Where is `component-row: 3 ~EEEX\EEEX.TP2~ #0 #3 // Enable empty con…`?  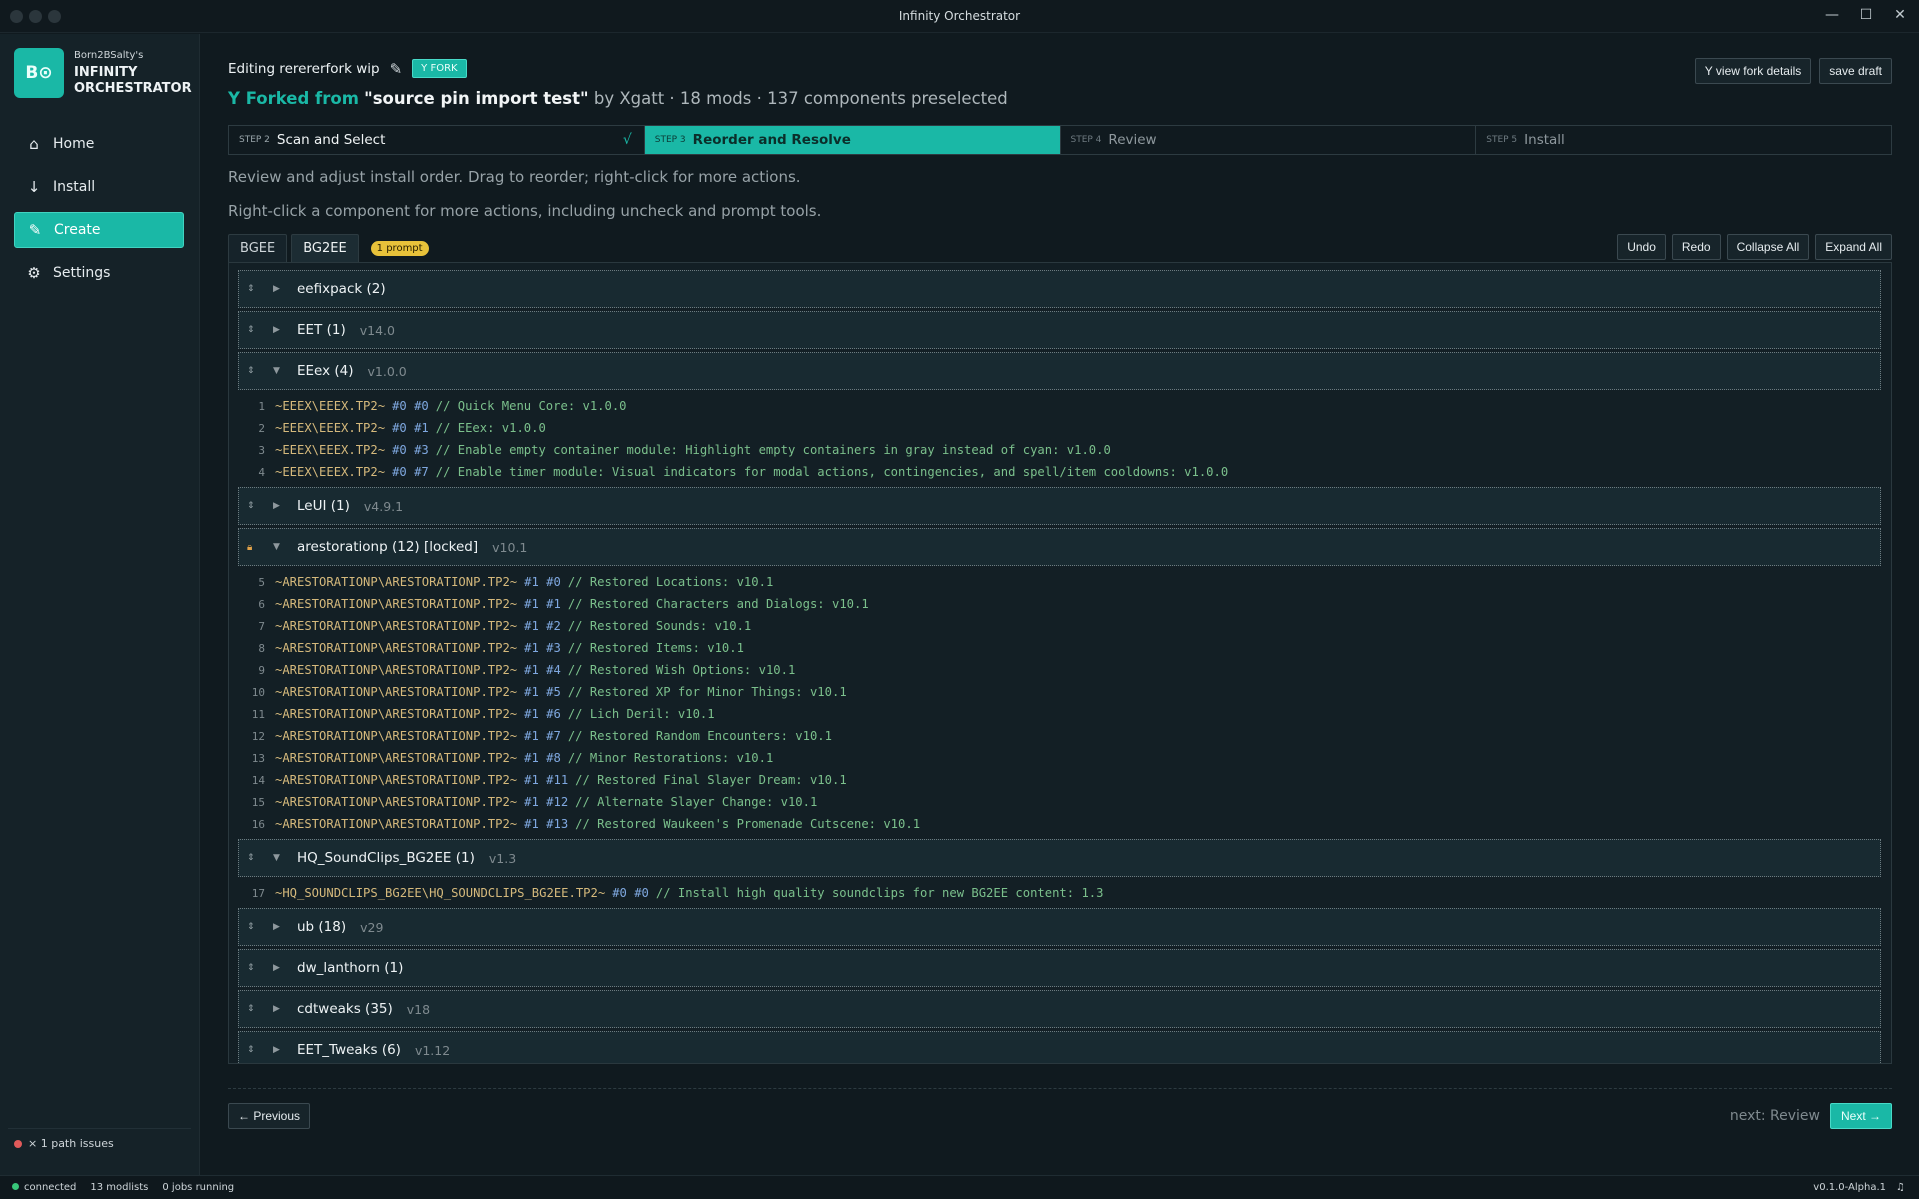 component-row: 3 ~EEEX\EEEX.TP2~ #0 #3 // Enable empty con… is located at coordinates (1059, 450).